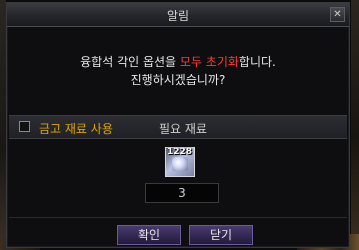  I want to click on game-background-right, so click(355, 125).